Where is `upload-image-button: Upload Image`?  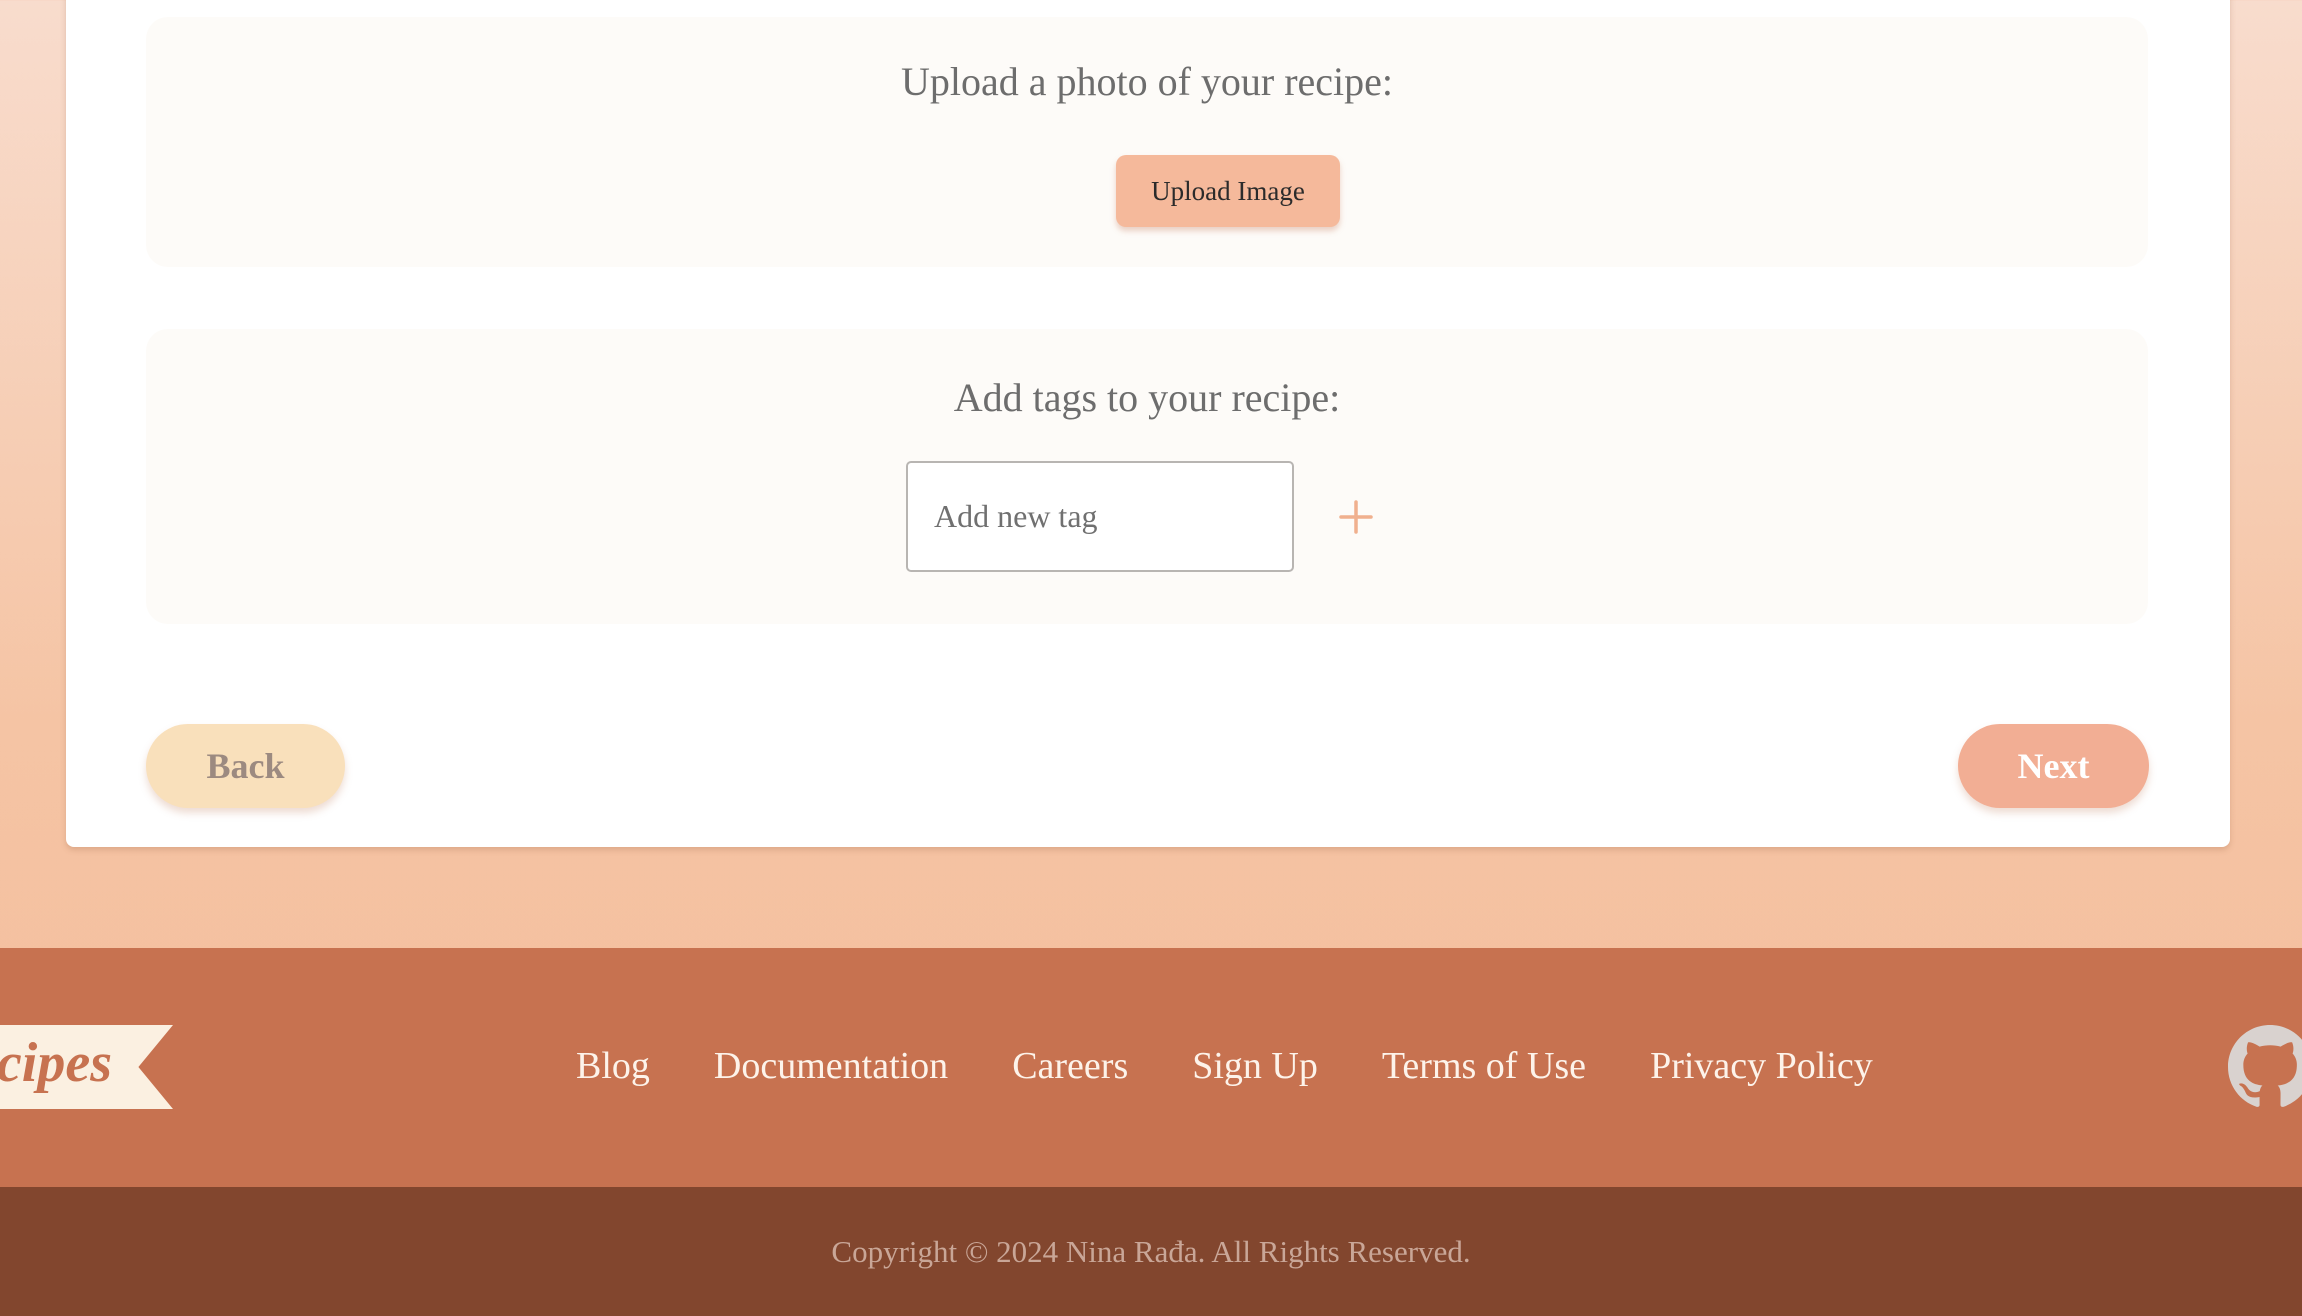
upload-image-button: Upload Image is located at coordinates (1228, 191).